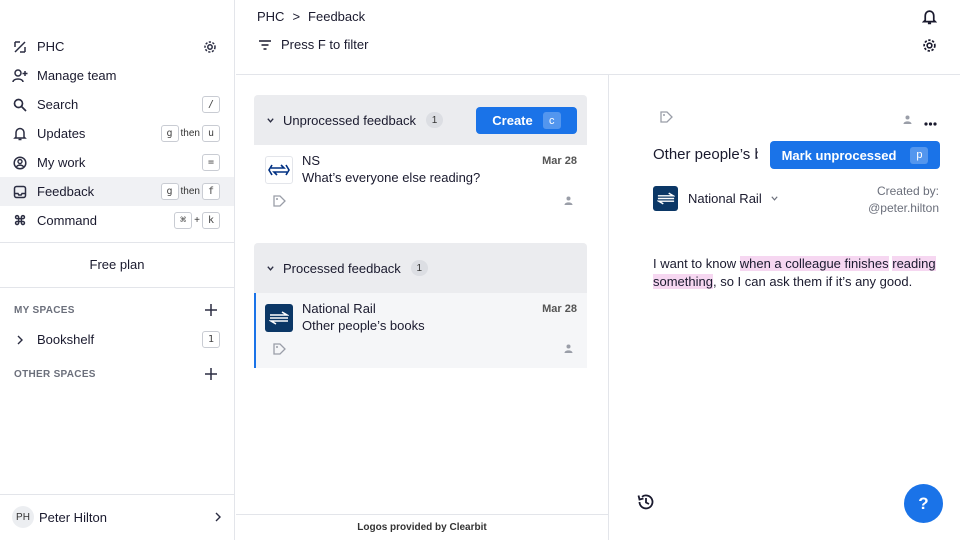 The height and width of the screenshot is (540, 960). What do you see at coordinates (420, 120) in the screenshot?
I see `group-header: Unprocessed feedback 1 Create c` at bounding box center [420, 120].